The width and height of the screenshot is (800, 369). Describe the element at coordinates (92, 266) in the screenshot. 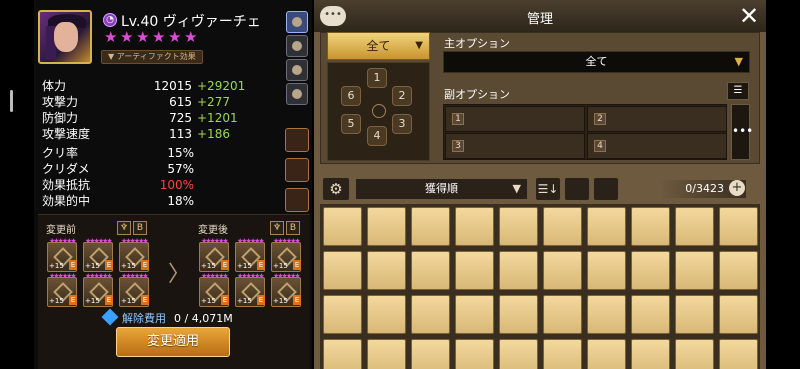

I see `rune-plus: +15` at that location.